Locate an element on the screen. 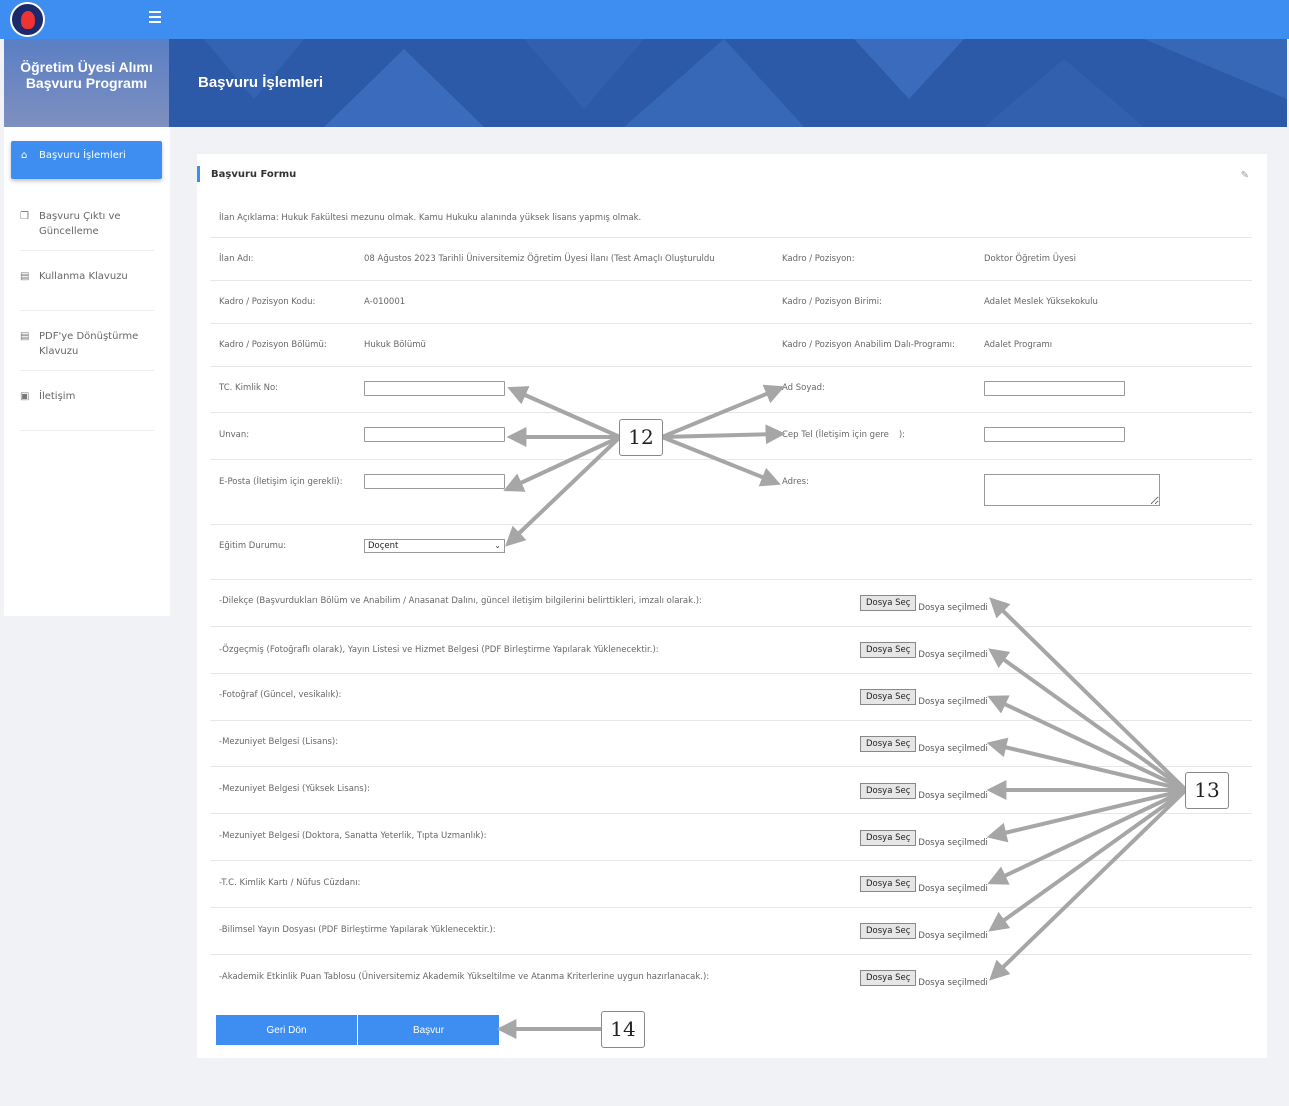 The image size is (1289, 1106). kadro-birimi-label: Kadro / Pozisyon Birimi: is located at coordinates (832, 302).